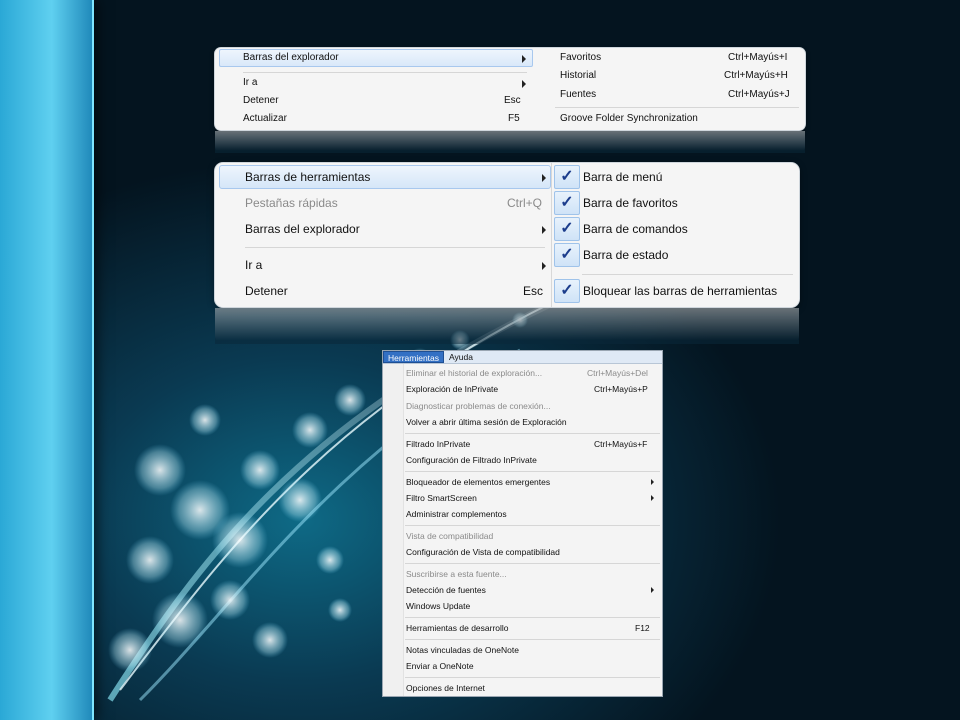  I want to click on menu-item-label: Groove Folder Synchronization, so click(629, 118).